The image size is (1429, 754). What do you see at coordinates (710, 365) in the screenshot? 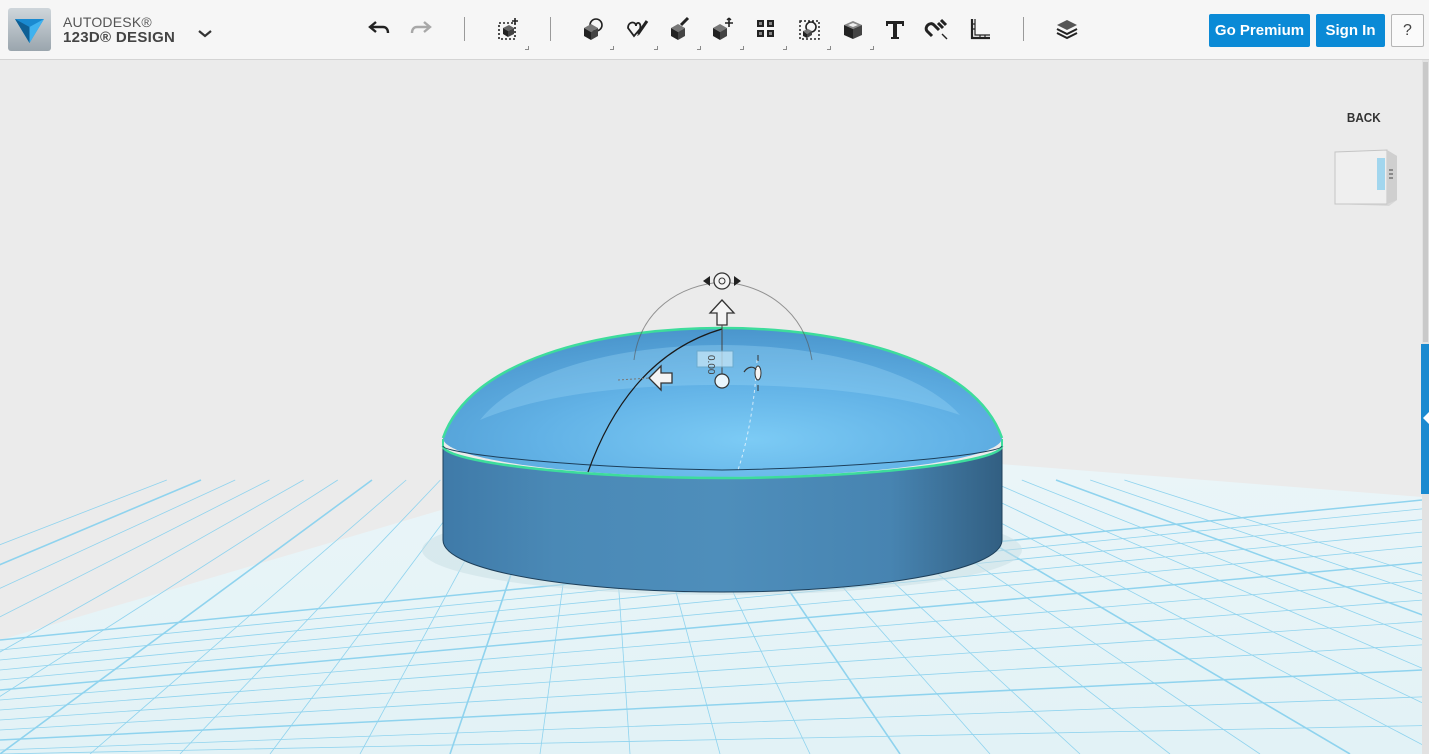
I see `dimension-value: 0.00` at bounding box center [710, 365].